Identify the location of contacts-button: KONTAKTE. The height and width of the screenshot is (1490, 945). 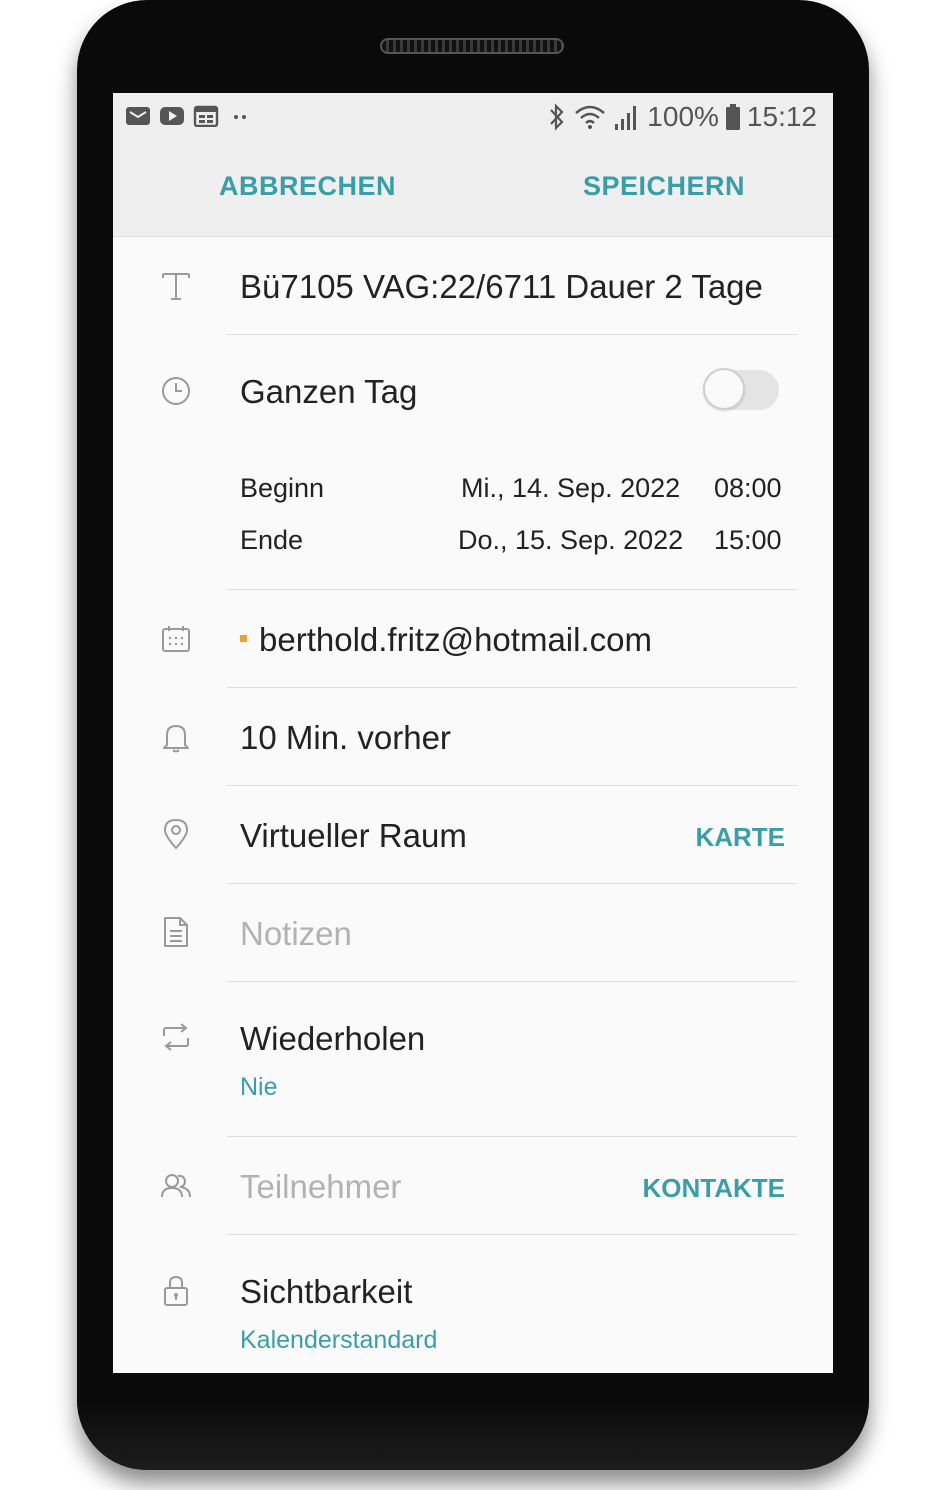
(713, 1188).